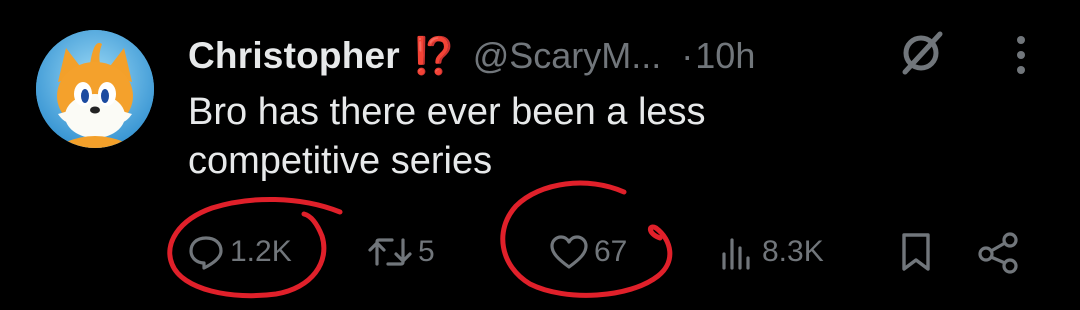 The width and height of the screenshot is (1080, 310). What do you see at coordinates (471, 56) in the screenshot?
I see `tweet-header: Christopher ⁉️ @ScaryM... · 10h` at bounding box center [471, 56].